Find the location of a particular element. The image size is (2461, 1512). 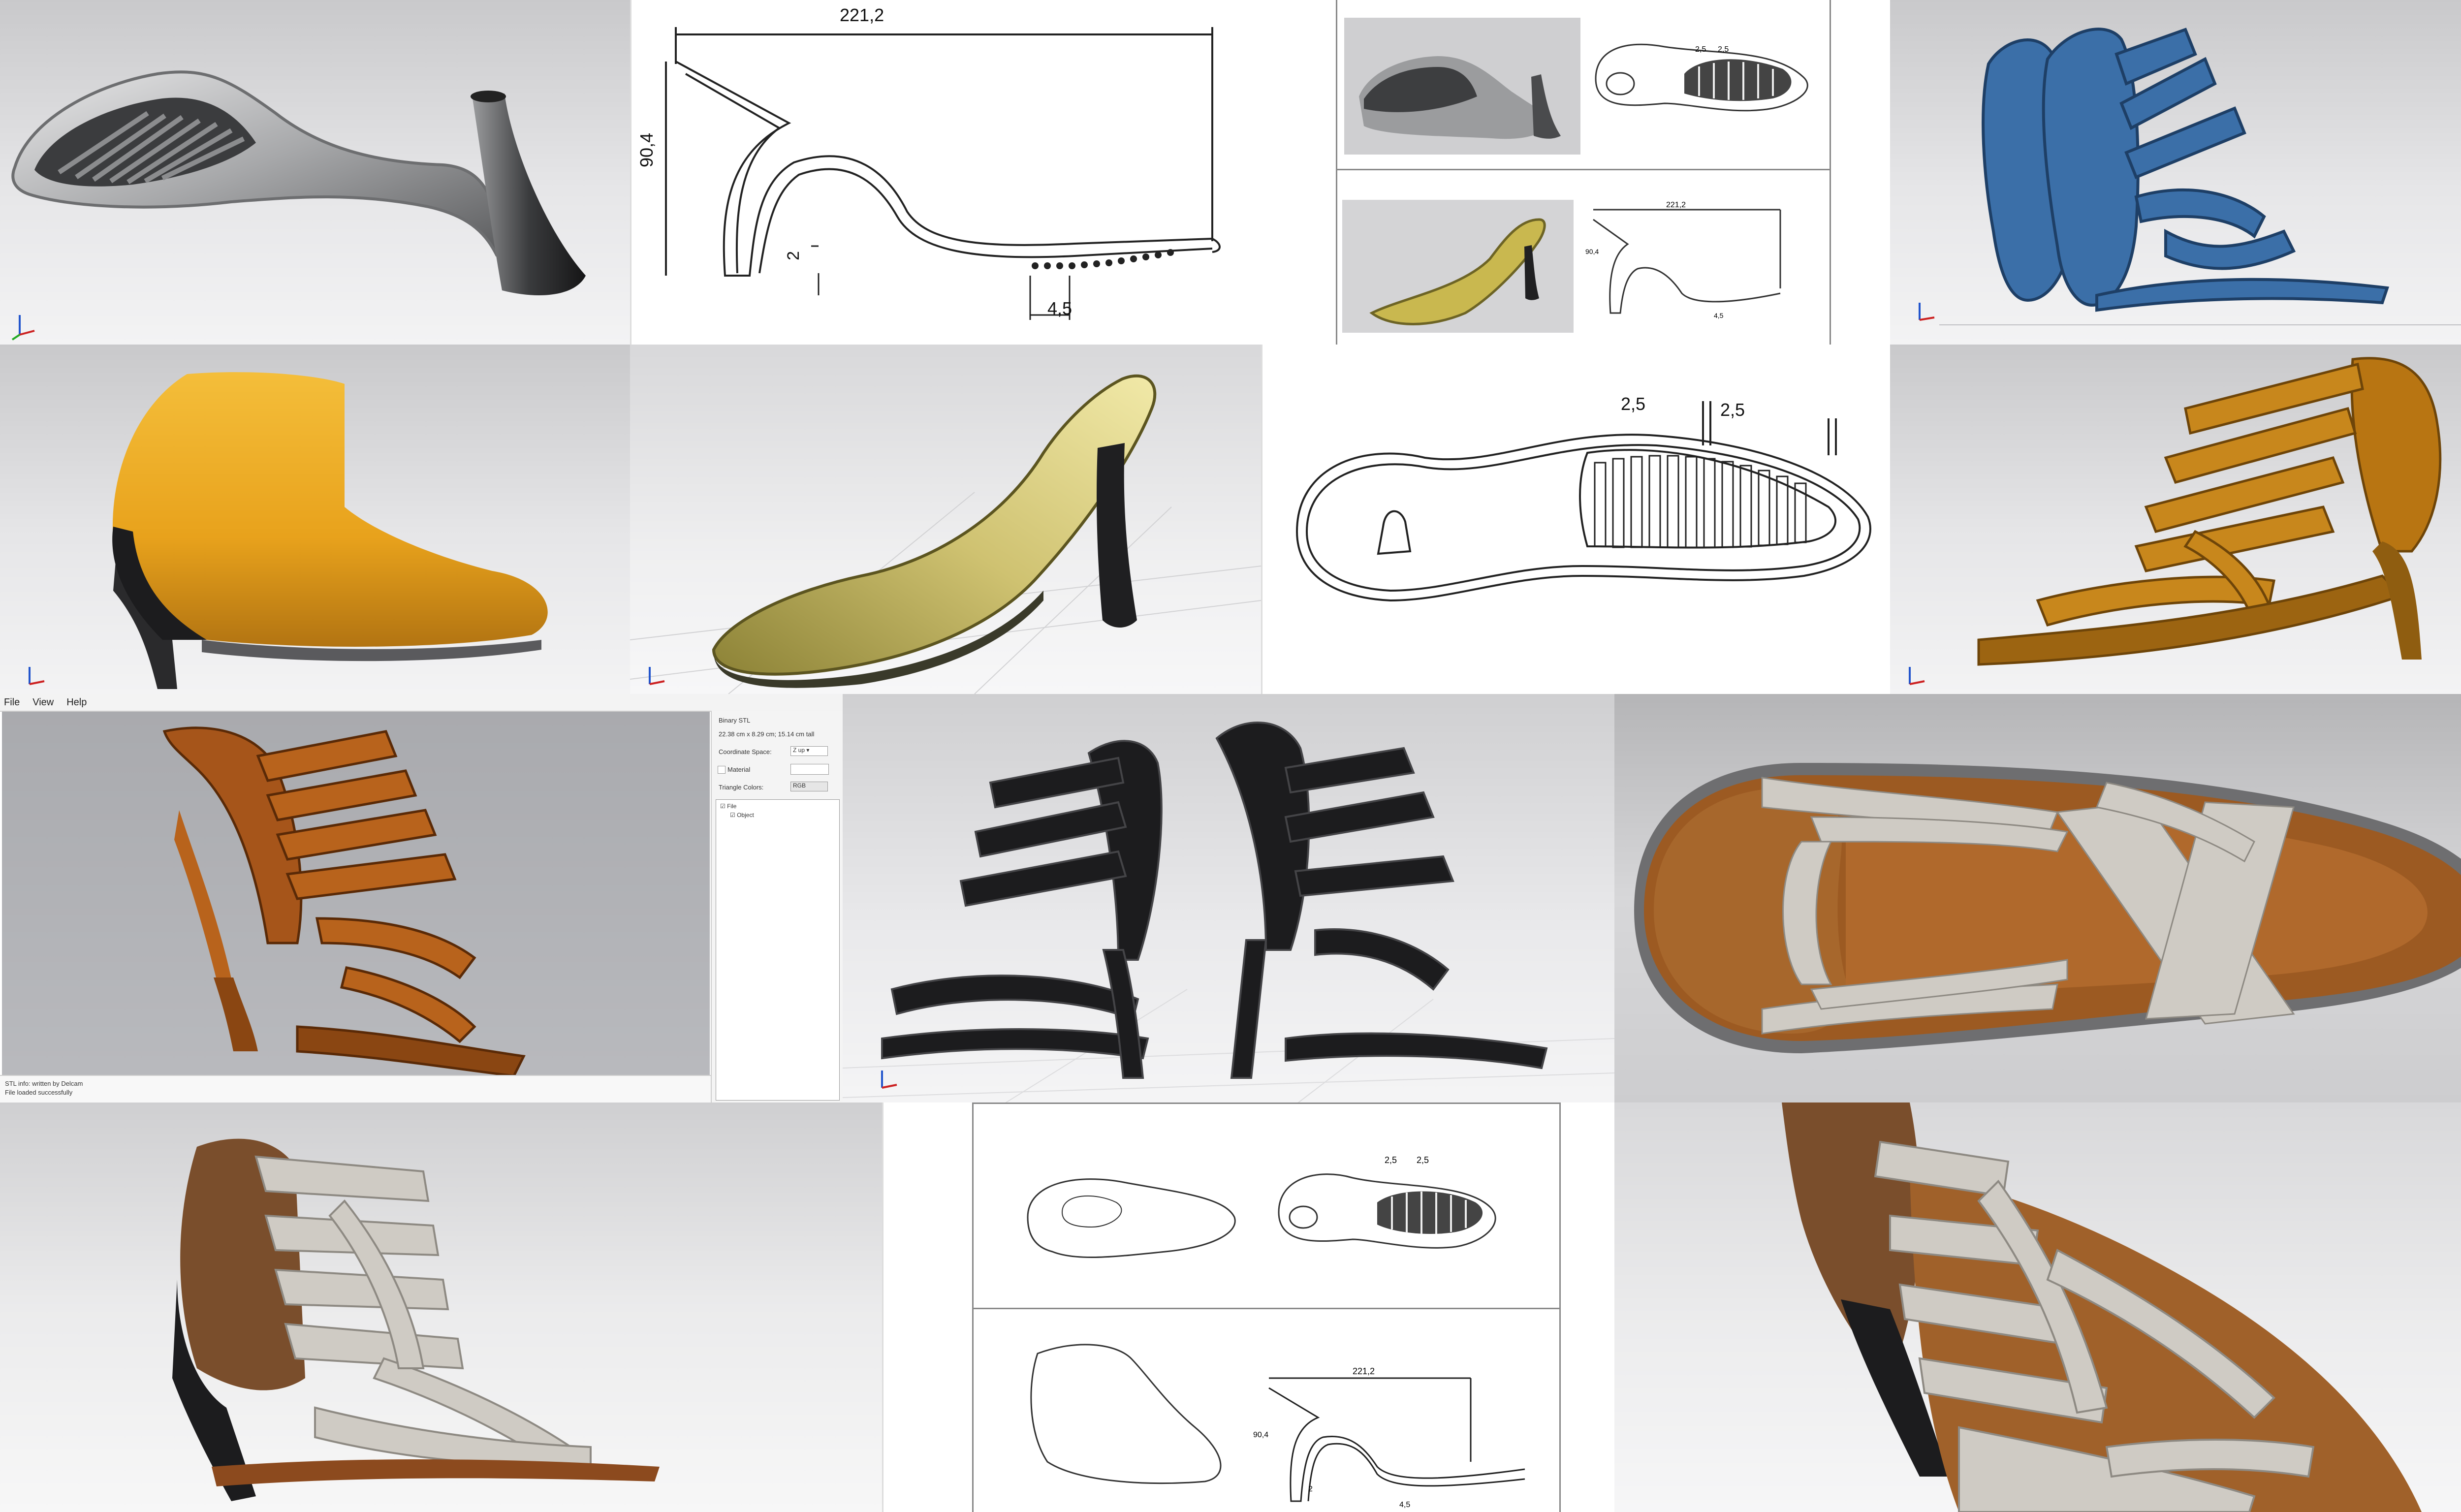

thumb-dim-length: 221,2 is located at coordinates (1676, 205).